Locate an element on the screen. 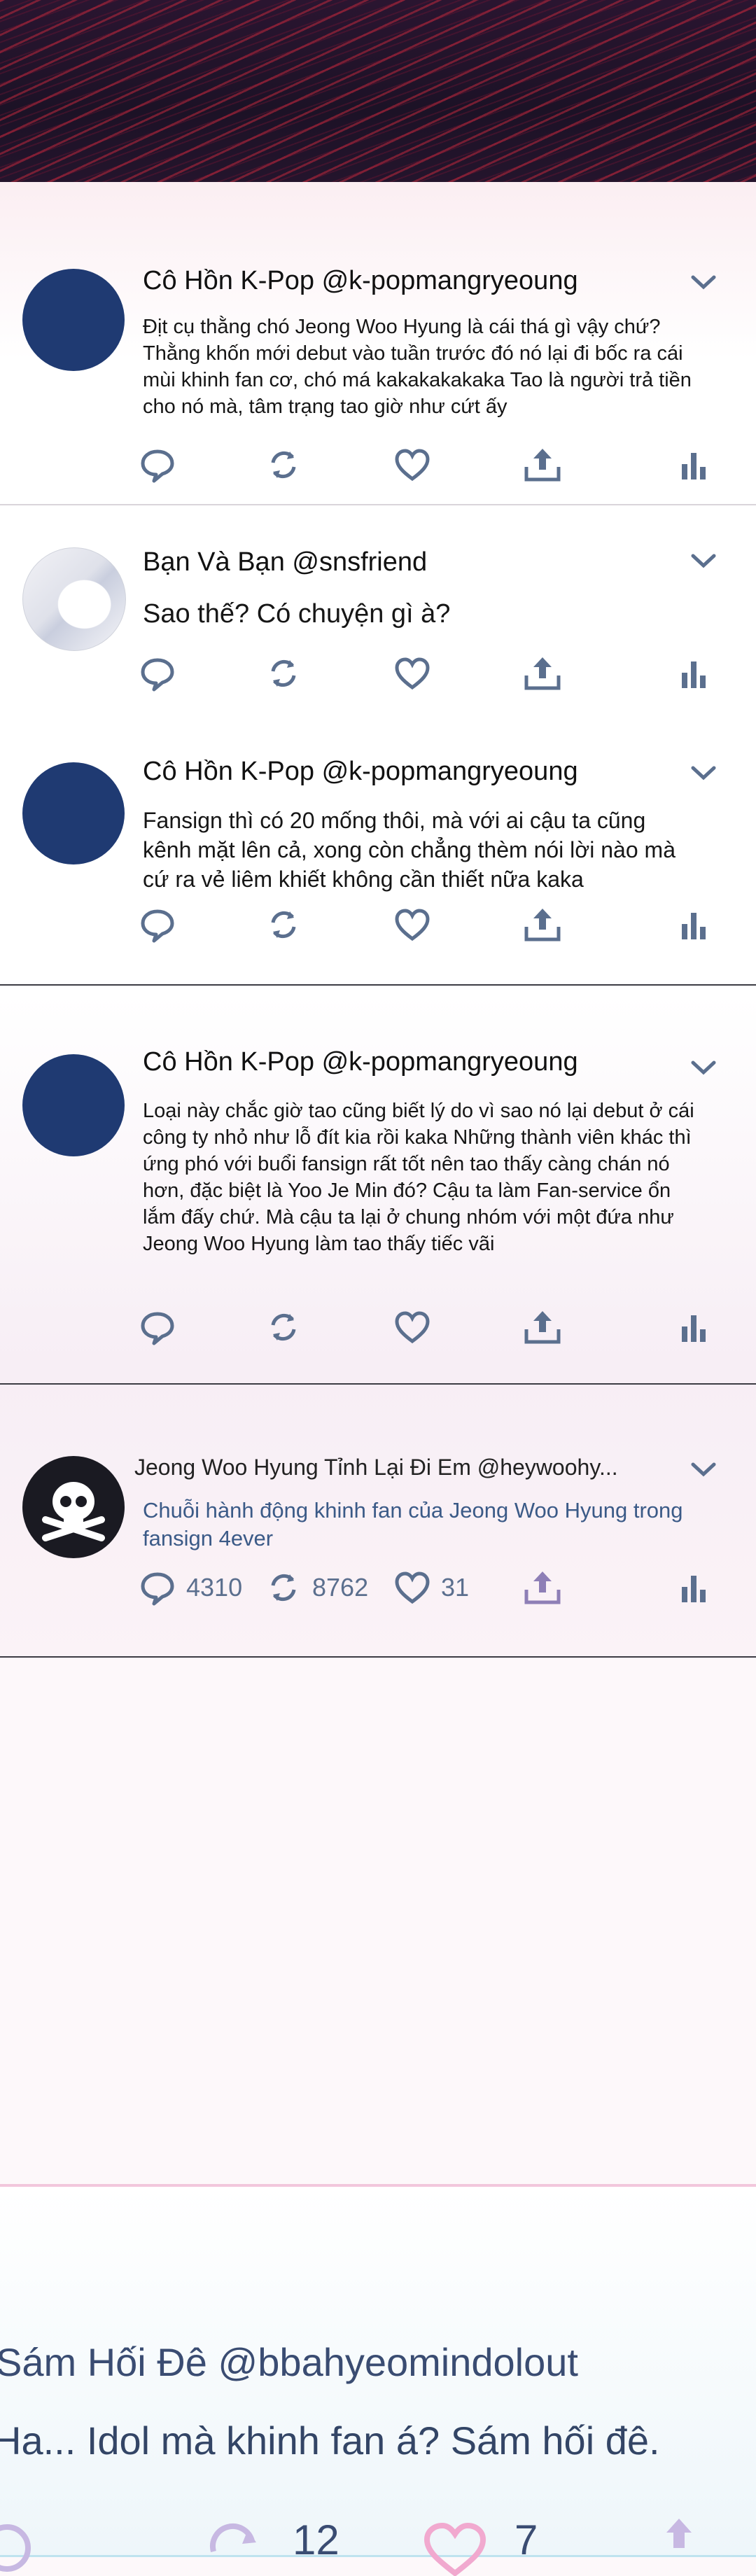 The height and width of the screenshot is (2576, 756). tweet-author: Bạn Và Bạn @snsfriend is located at coordinates (285, 562).